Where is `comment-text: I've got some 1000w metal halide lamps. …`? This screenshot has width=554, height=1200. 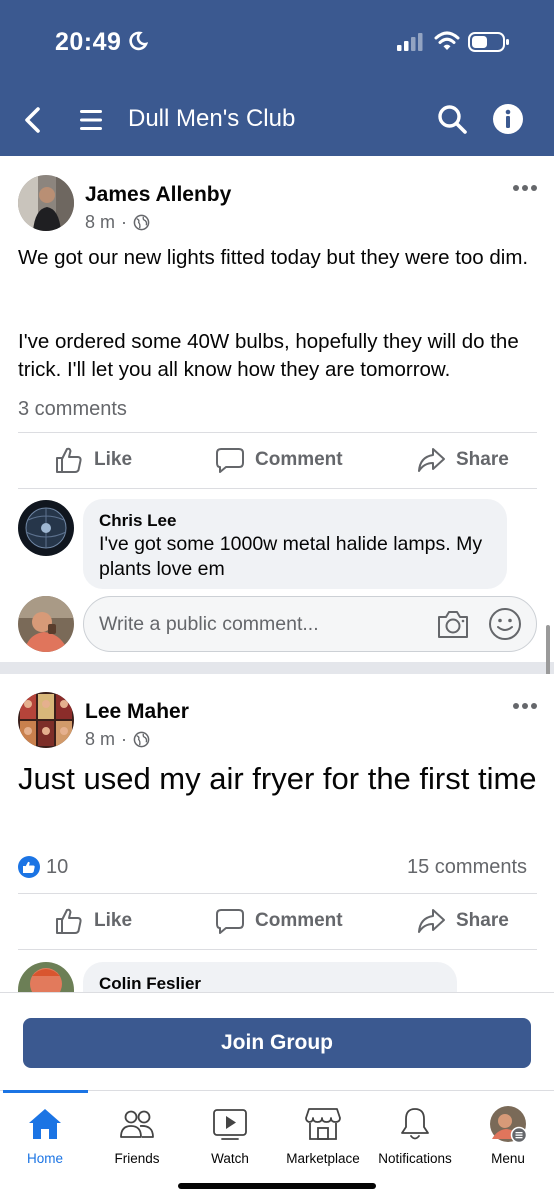
comment-text: I've got some 1000w metal halide lamps. … is located at coordinates (291, 556).